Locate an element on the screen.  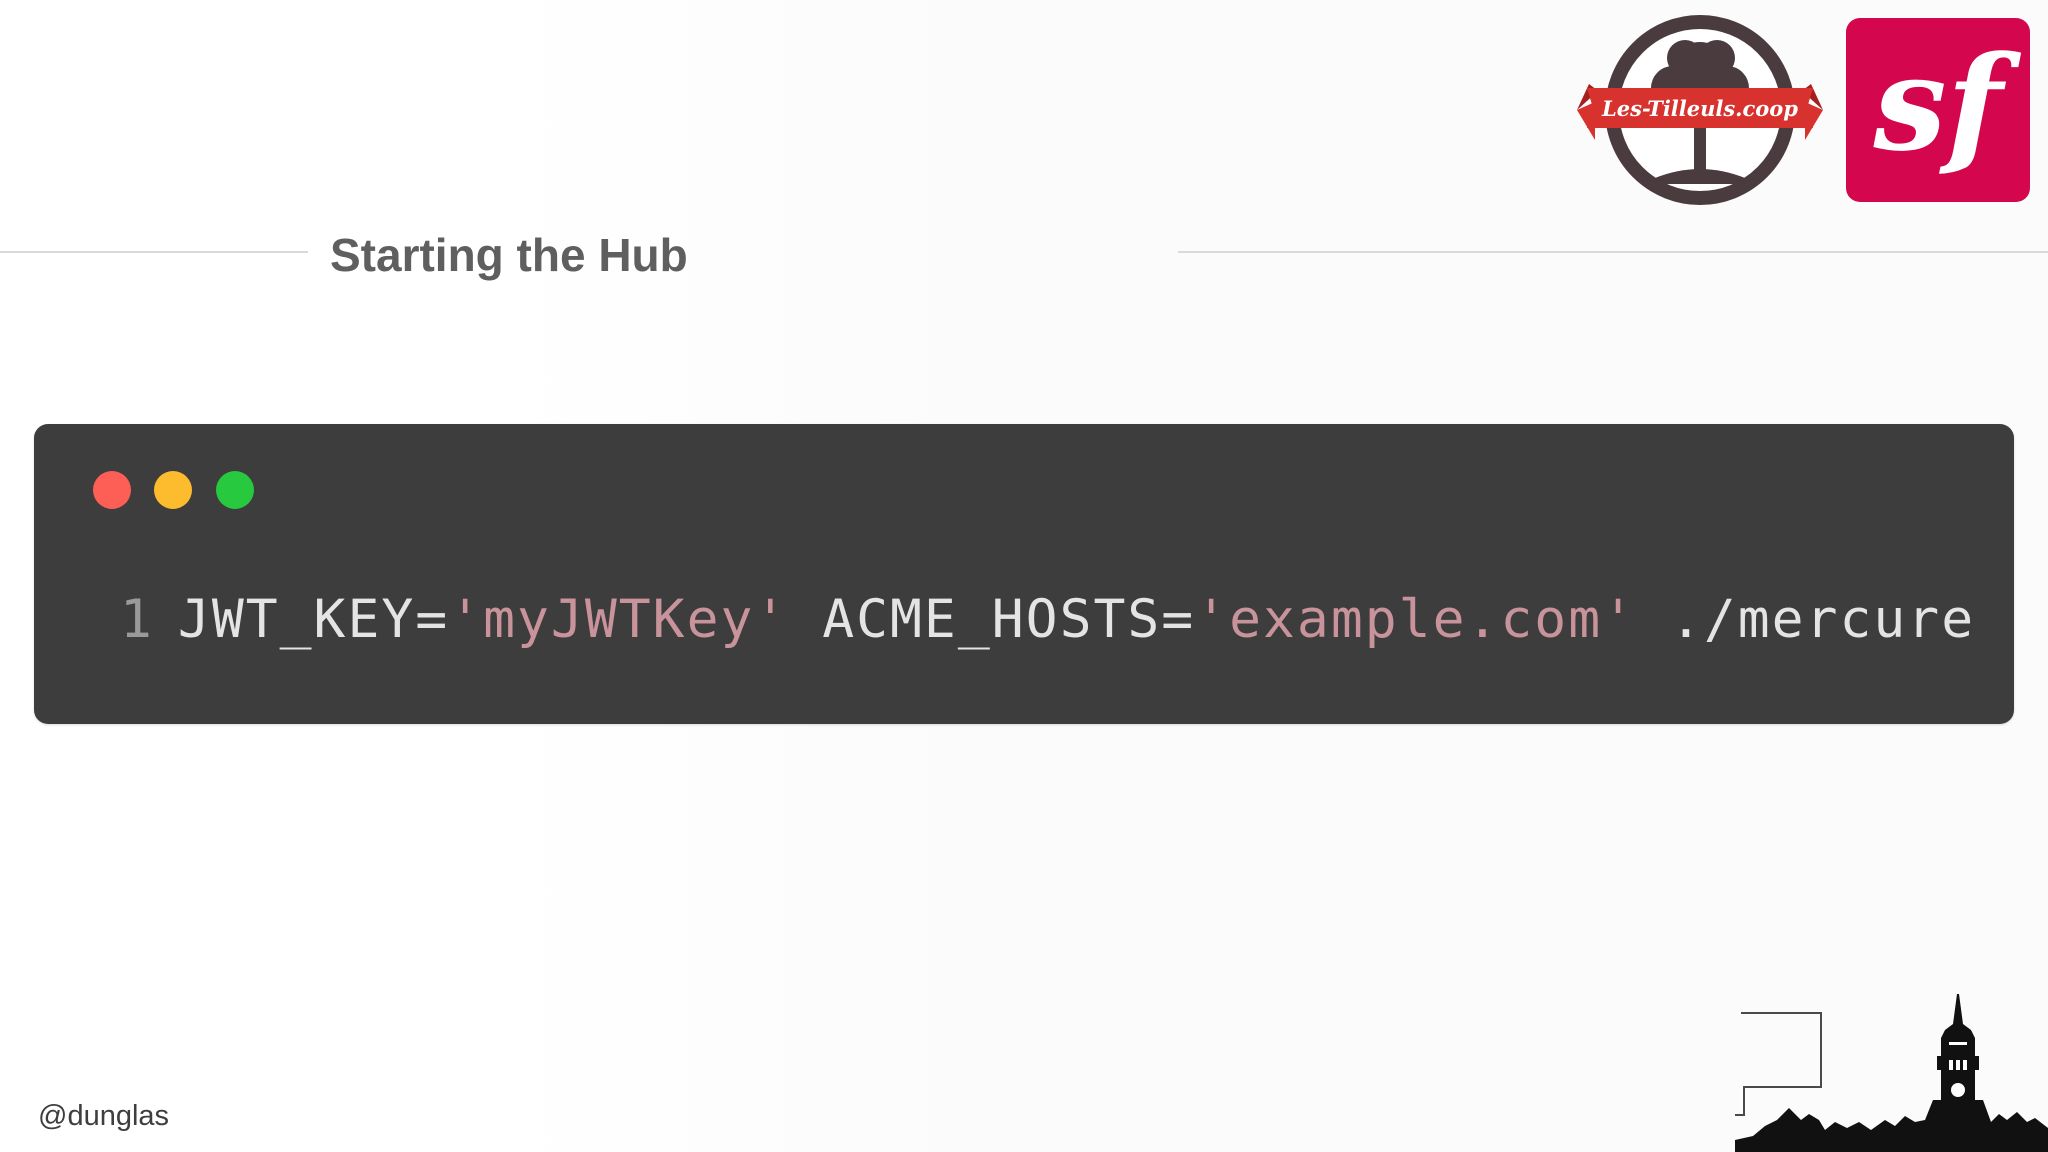
code-string-hosts-value: 'example.com' is located at coordinates (1416, 619).